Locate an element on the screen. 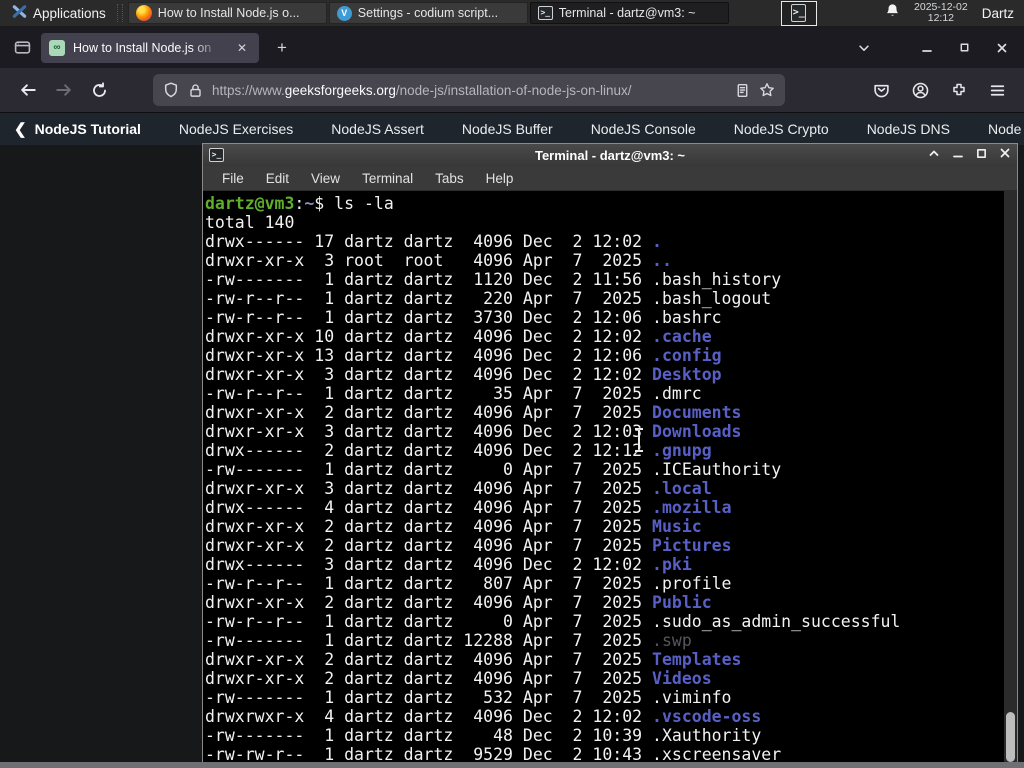  tab-title: How to Install Node.js on is located at coordinates (142, 47).